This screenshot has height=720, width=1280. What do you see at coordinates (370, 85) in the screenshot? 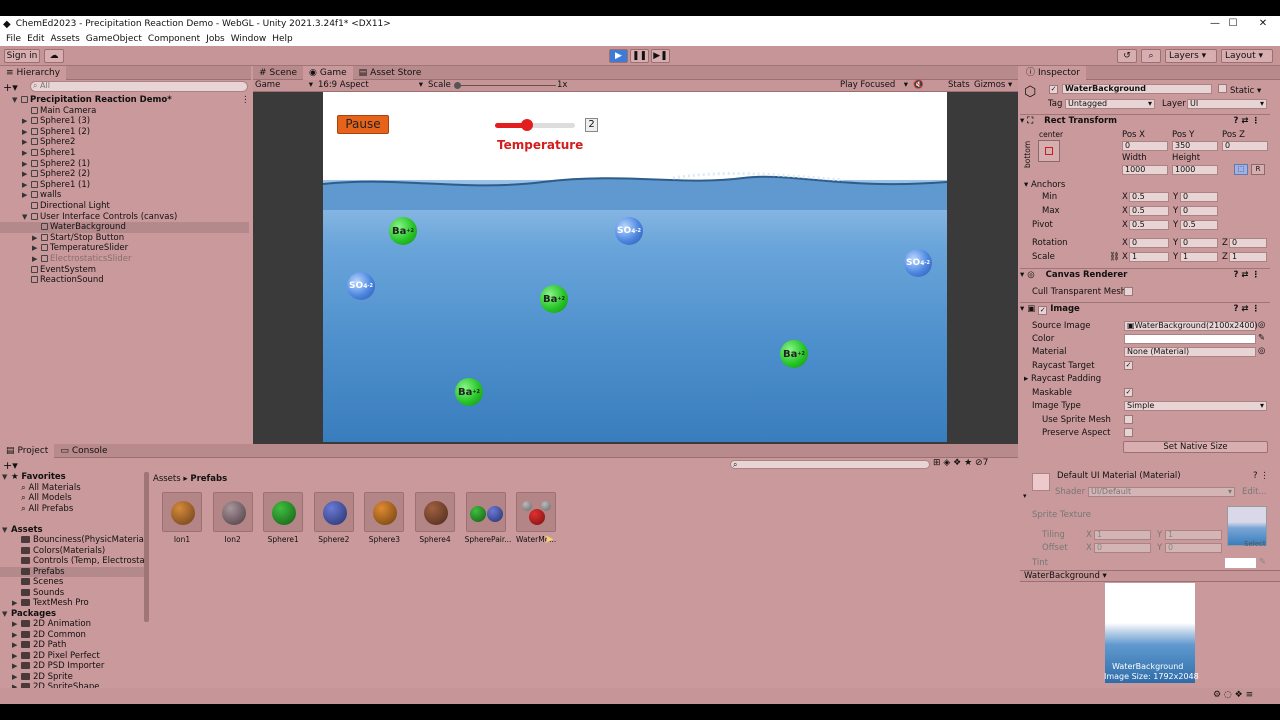
I see `aspect-dropdown: 16:9 Aspect ▾` at bounding box center [370, 85].